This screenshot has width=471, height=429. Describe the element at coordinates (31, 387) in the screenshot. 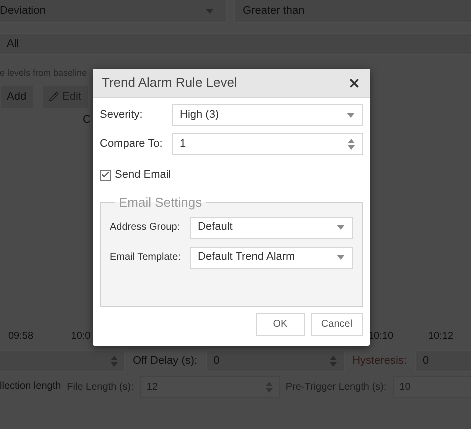

I see `collection-length-label: llection length` at that location.